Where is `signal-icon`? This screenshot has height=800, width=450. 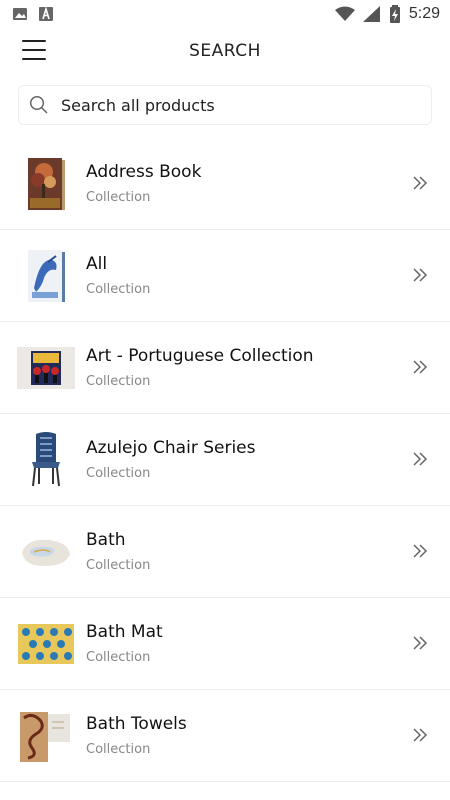
signal-icon is located at coordinates (371, 14).